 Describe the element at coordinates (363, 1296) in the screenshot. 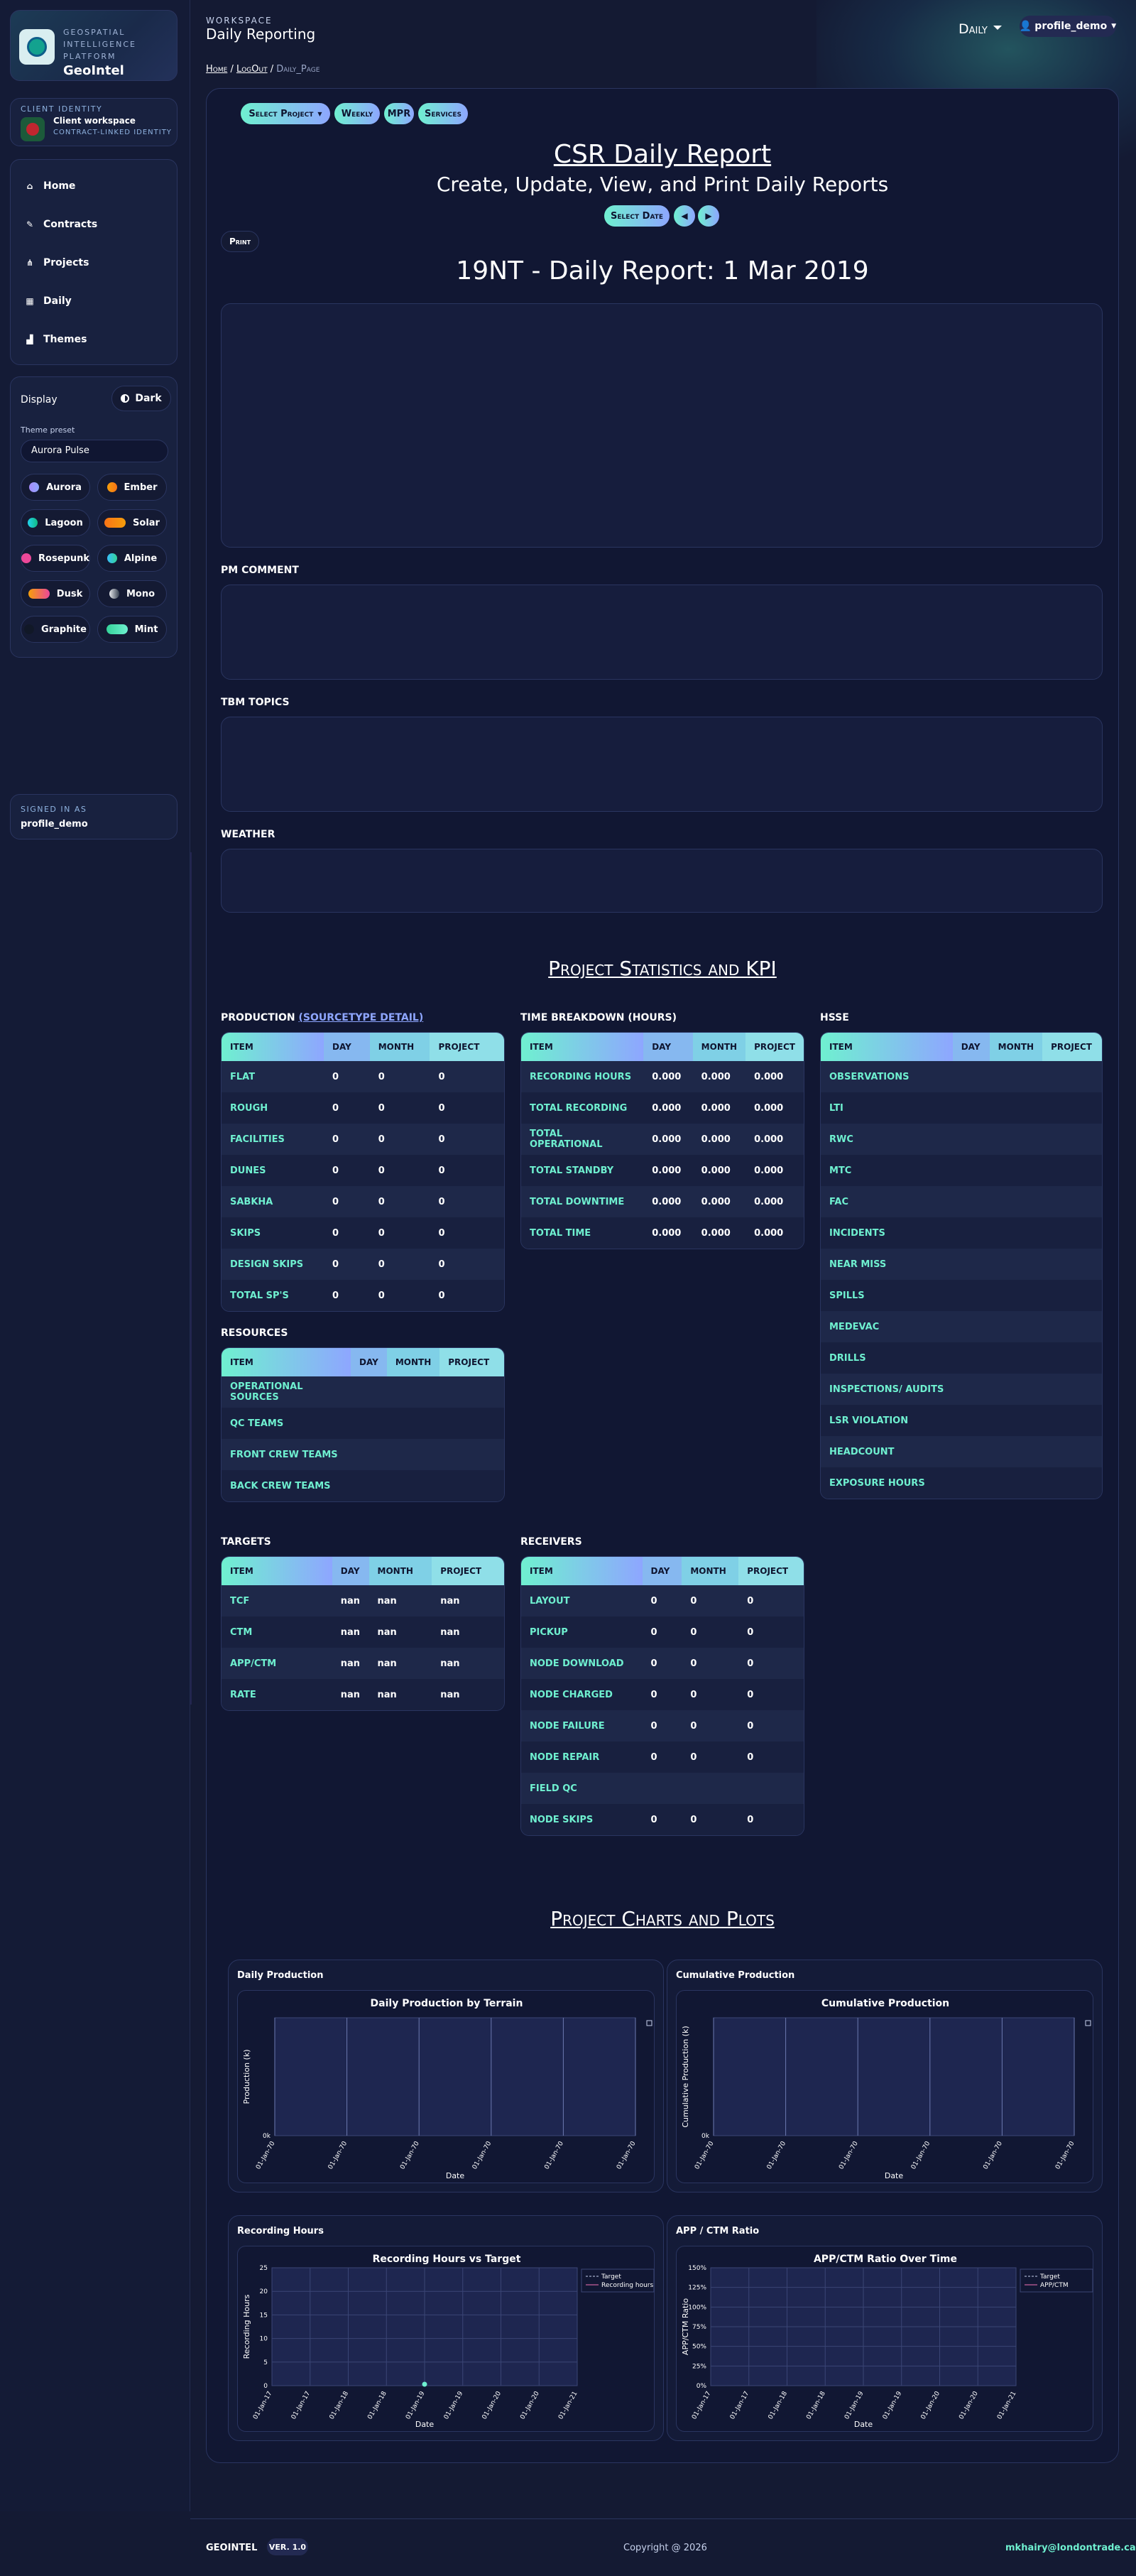

I see `table-row: TOTAL SP'S 0 0 0` at that location.